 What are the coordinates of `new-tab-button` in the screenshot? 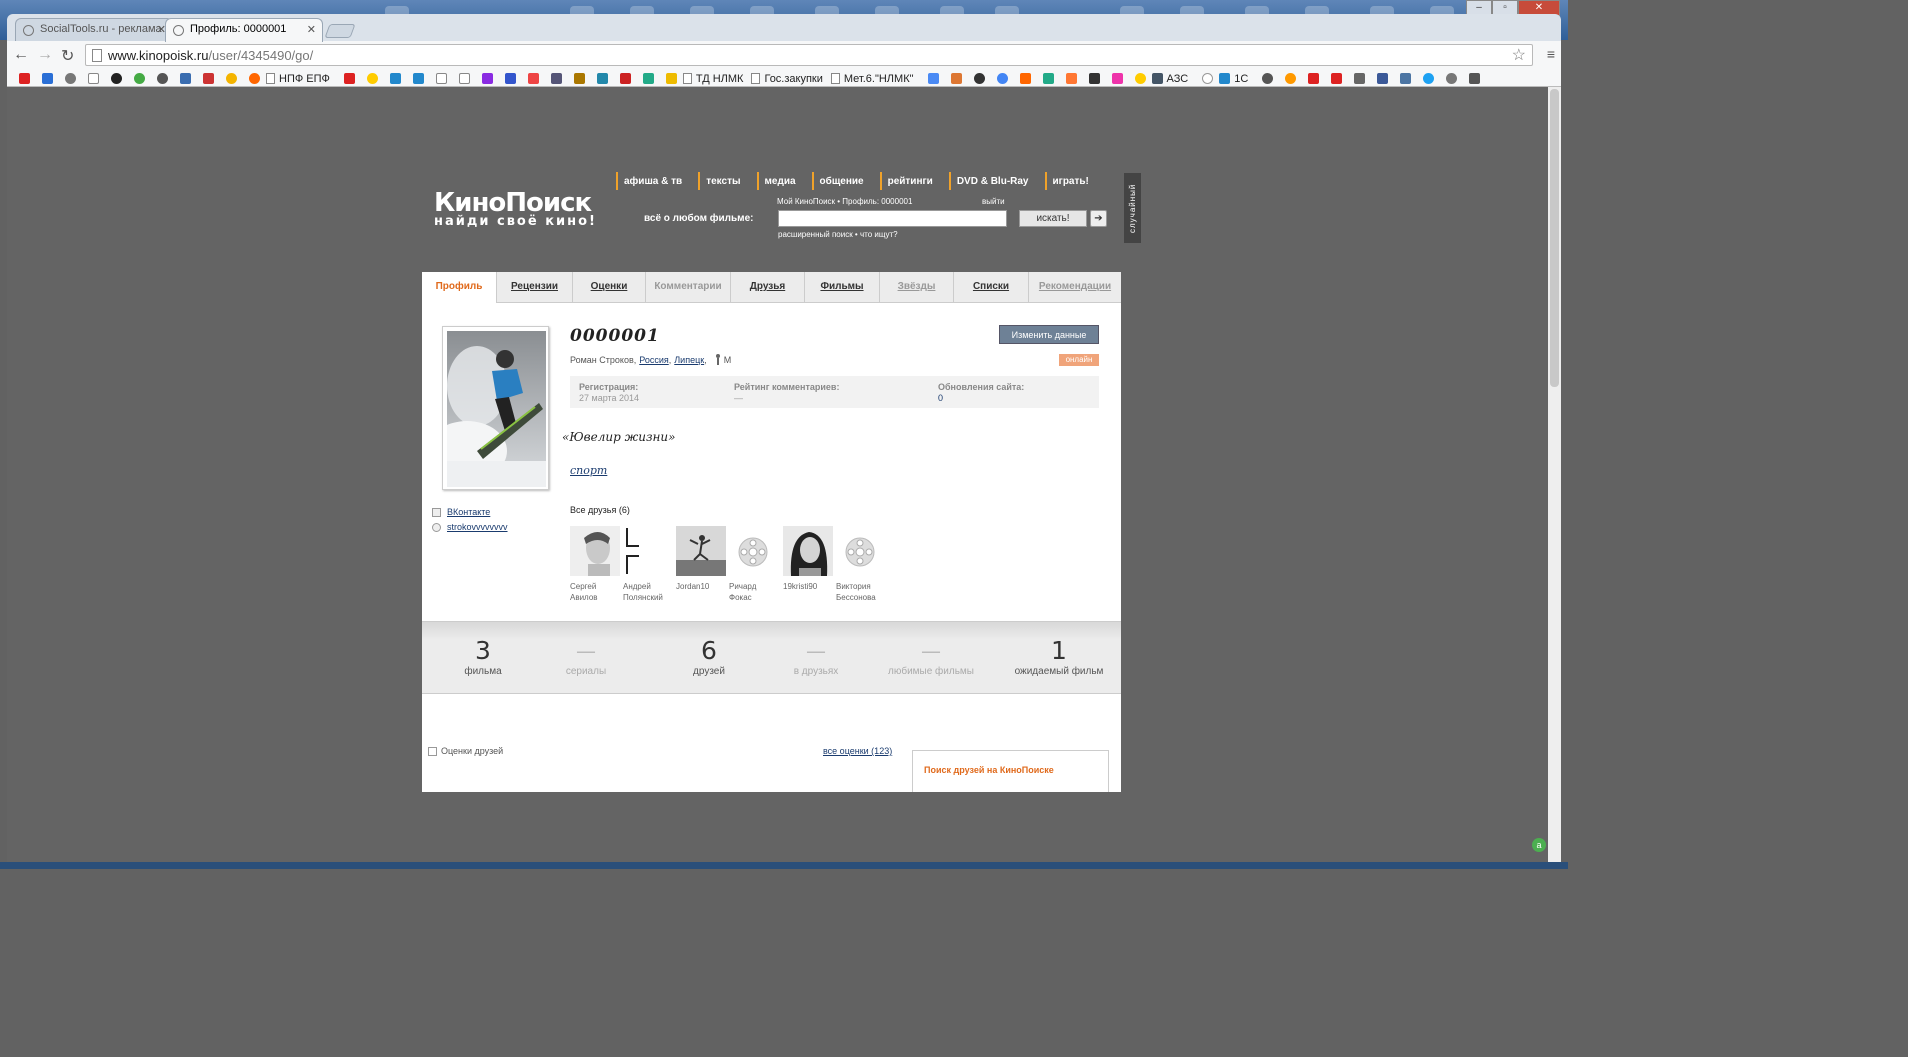 It's located at (340, 31).